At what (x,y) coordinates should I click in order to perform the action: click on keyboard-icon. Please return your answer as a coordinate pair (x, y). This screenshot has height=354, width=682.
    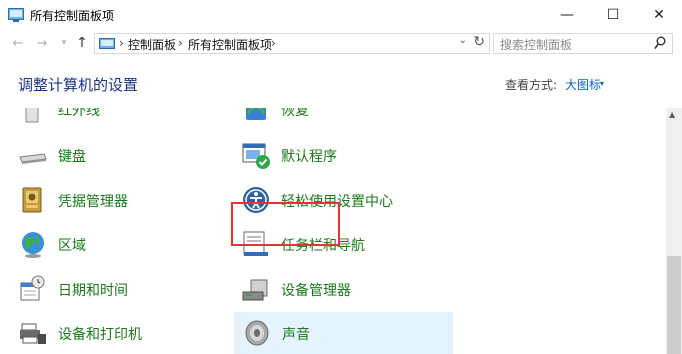
    Looking at the image, I should click on (33, 158).